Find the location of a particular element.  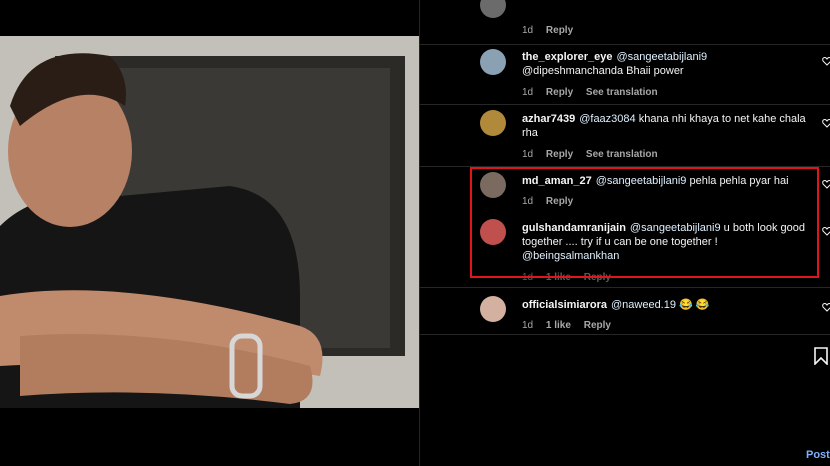

comment-meta: 1d 1 like Reply is located at coordinates (571, 325).